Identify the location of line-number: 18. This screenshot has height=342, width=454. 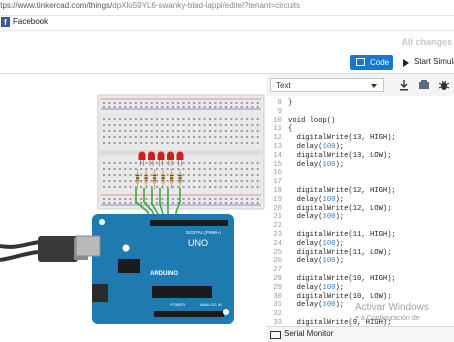
(277, 191).